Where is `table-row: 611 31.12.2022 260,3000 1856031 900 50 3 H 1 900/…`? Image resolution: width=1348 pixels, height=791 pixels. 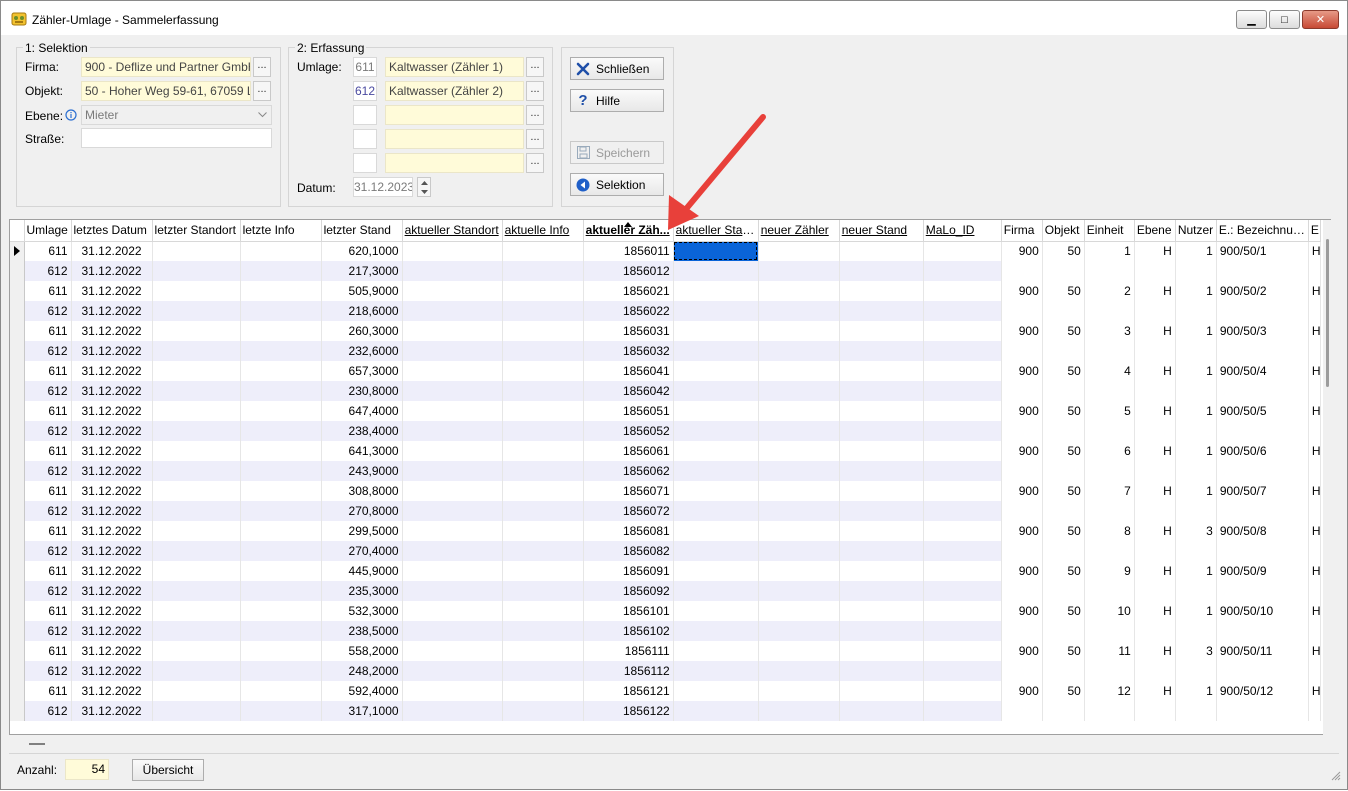 table-row: 611 31.12.2022 260,3000 1856031 900 50 3 H 1 900/… is located at coordinates (666, 331).